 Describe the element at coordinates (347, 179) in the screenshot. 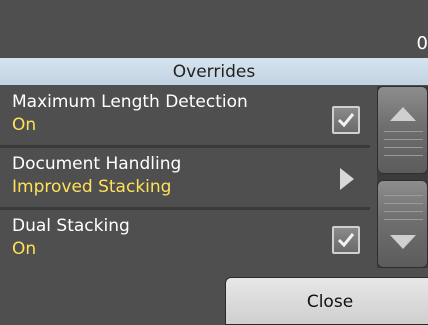

I see `chevron-right-icon` at that location.